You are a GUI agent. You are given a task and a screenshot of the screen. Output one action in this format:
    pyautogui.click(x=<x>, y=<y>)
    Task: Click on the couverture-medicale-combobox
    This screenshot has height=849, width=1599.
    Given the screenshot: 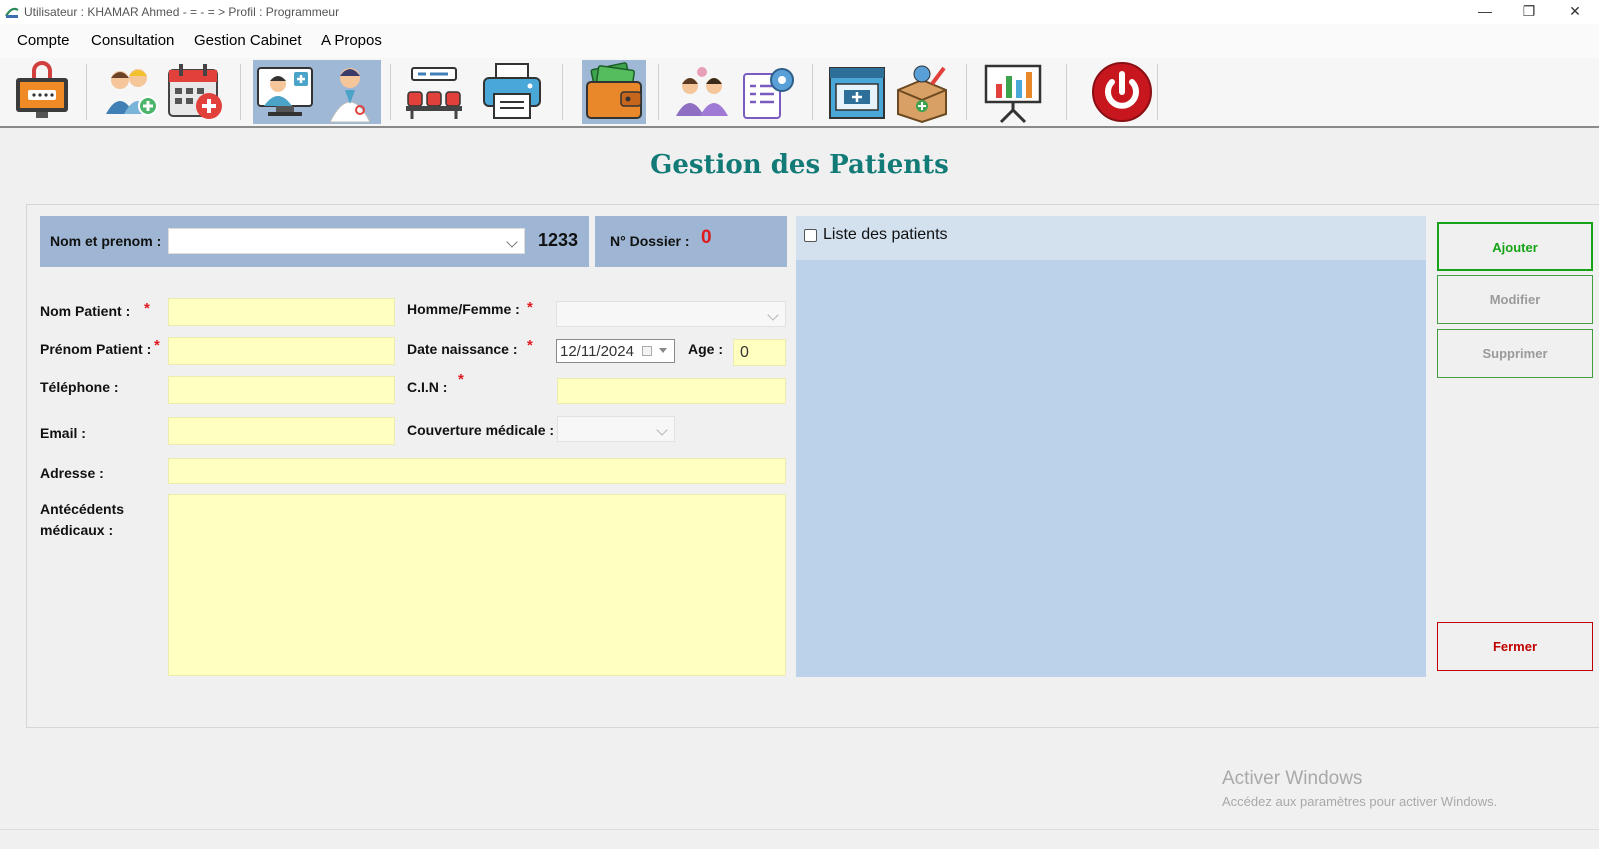 What is the action you would take?
    pyautogui.click(x=616, y=429)
    